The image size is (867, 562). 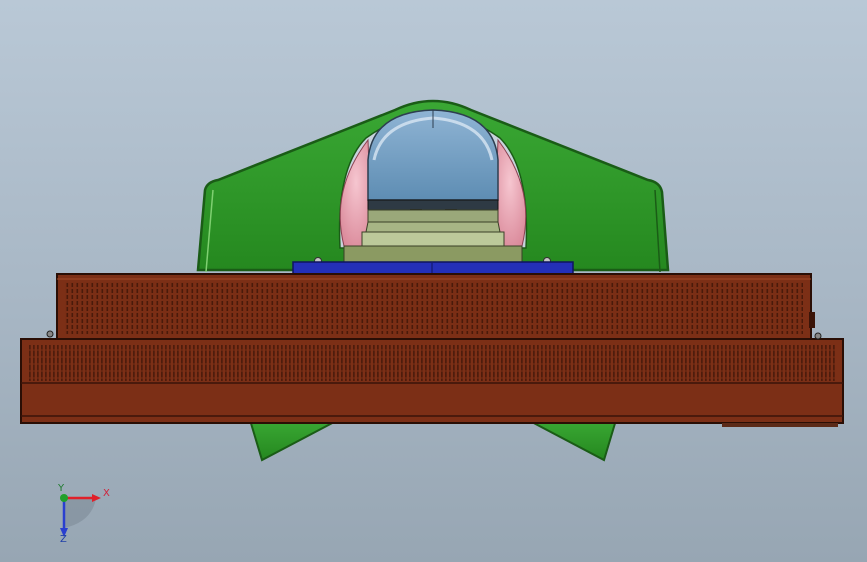 I want to click on coordinate-triad: X Y Z, so click(x=83, y=514).